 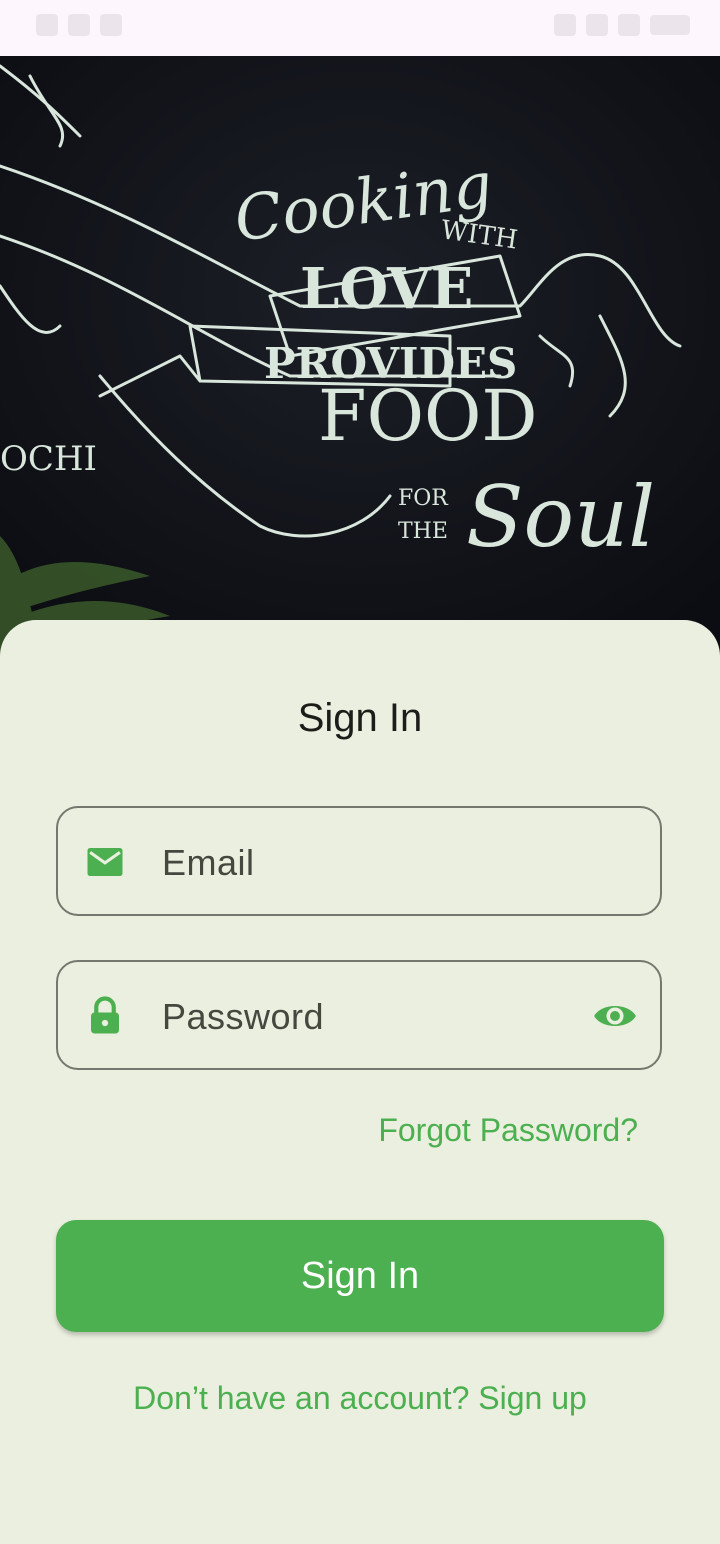 What do you see at coordinates (629, 25) in the screenshot?
I see `signal-icon` at bounding box center [629, 25].